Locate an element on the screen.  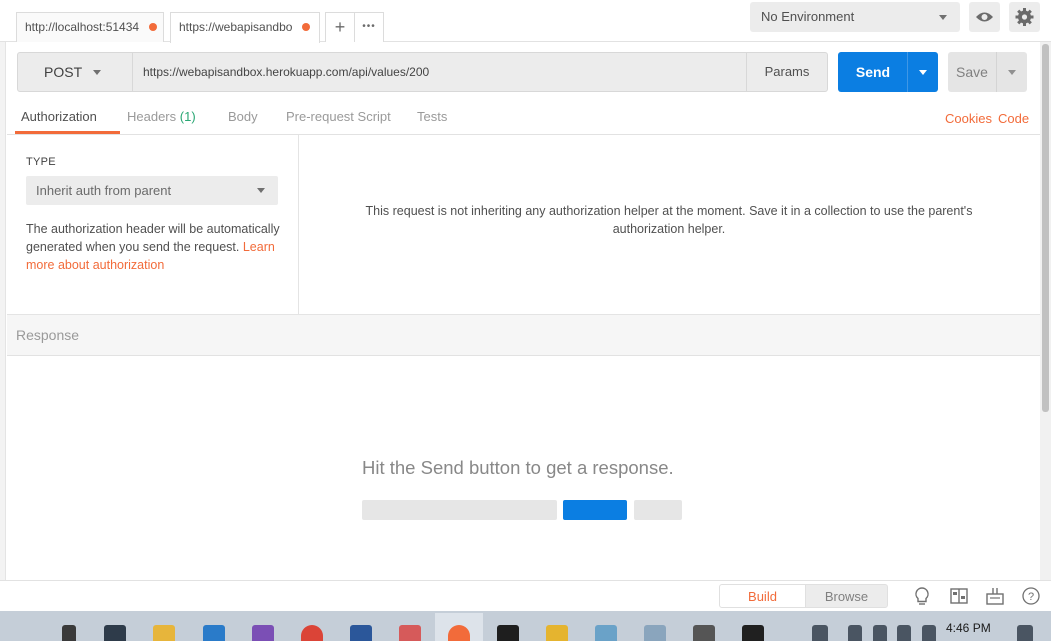
tab-tests: Tests is located at coordinates (432, 116).